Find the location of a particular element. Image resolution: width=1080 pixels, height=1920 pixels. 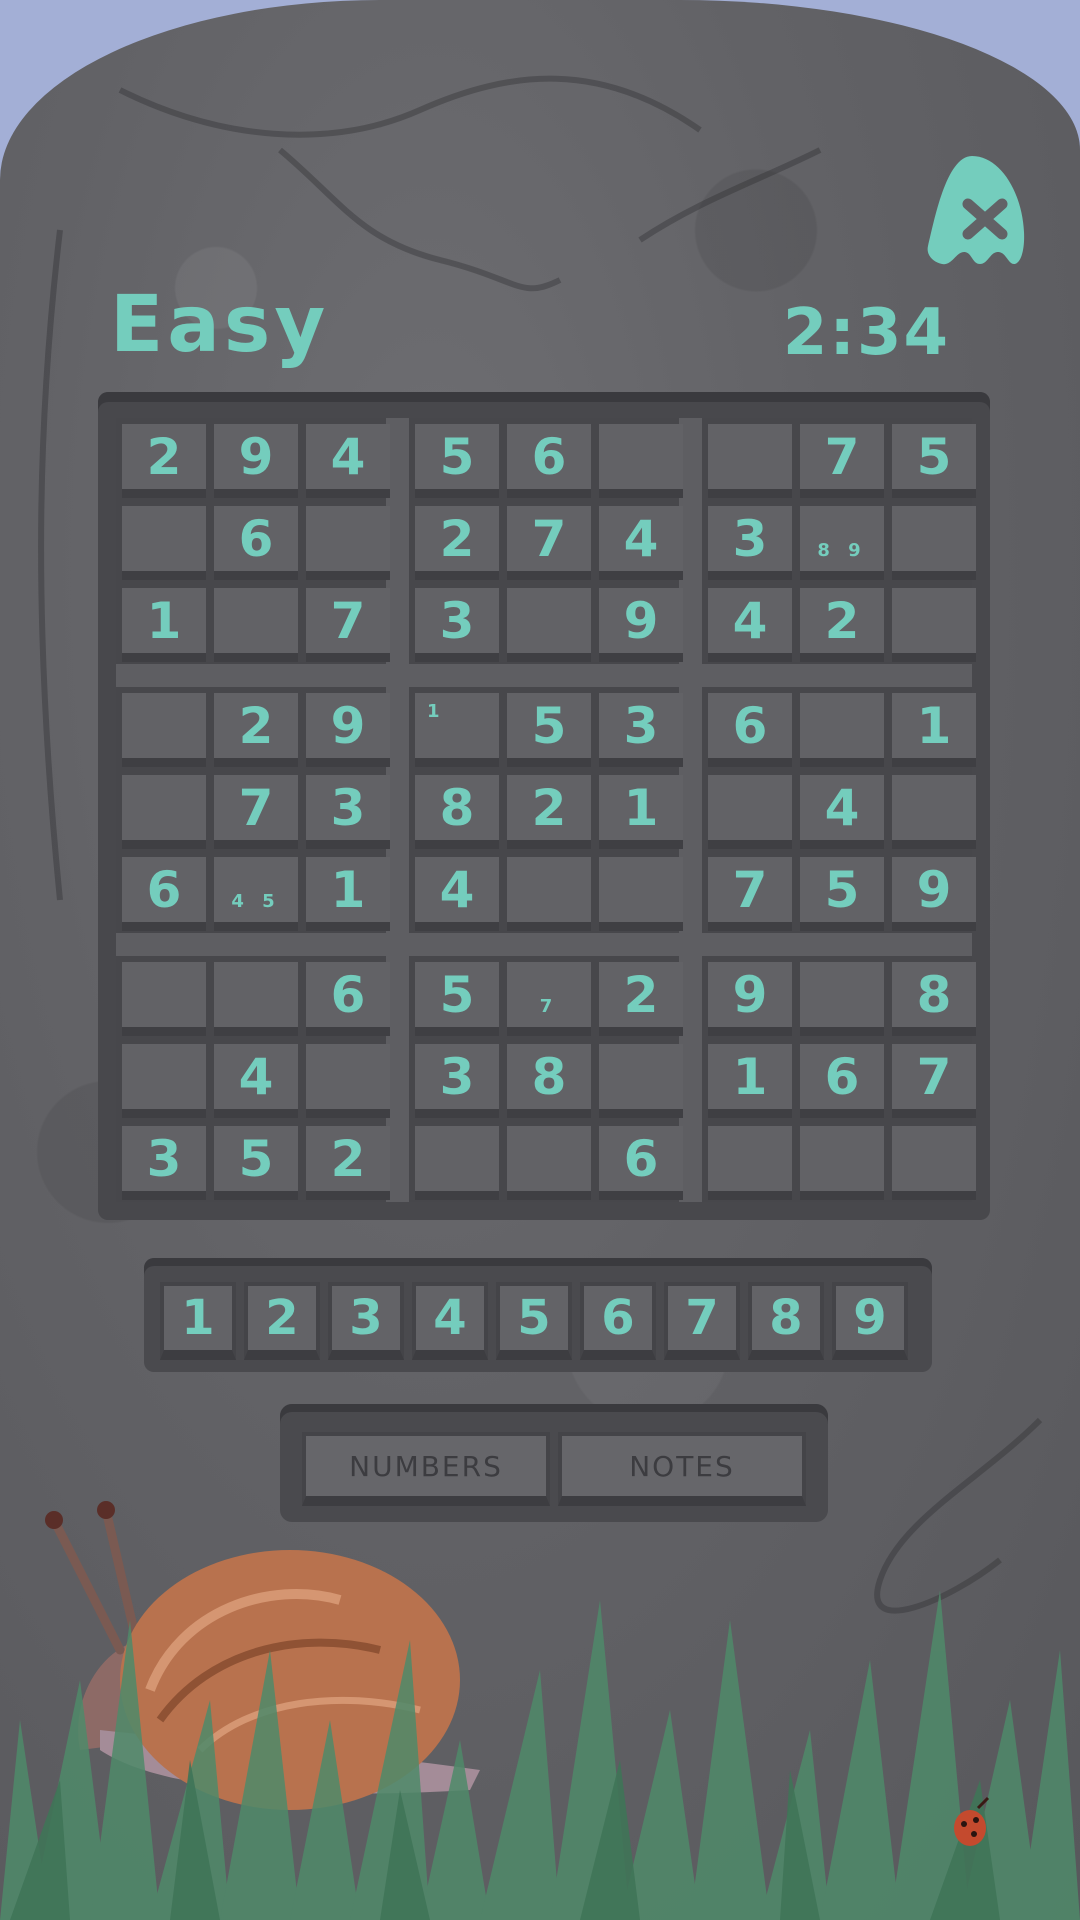

number-key-4: 4 is located at coordinates (450, 1321).